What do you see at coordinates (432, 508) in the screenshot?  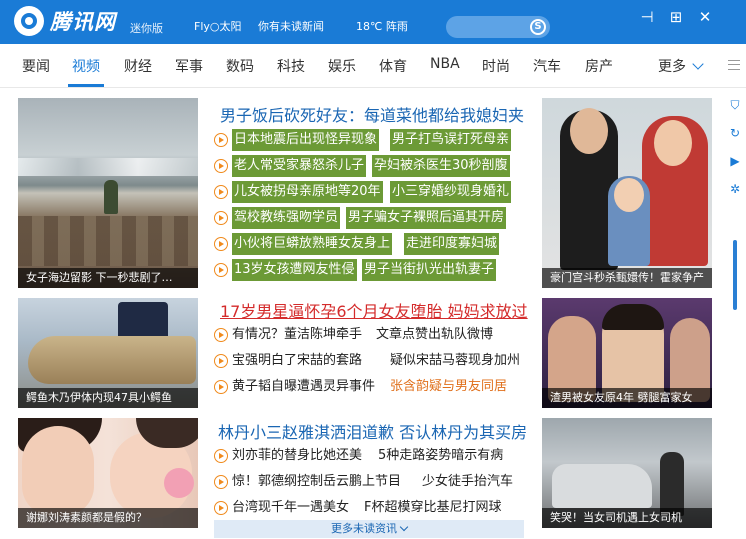 I see `news-title-extra: F杯超模穿比基尼打网球` at bounding box center [432, 508].